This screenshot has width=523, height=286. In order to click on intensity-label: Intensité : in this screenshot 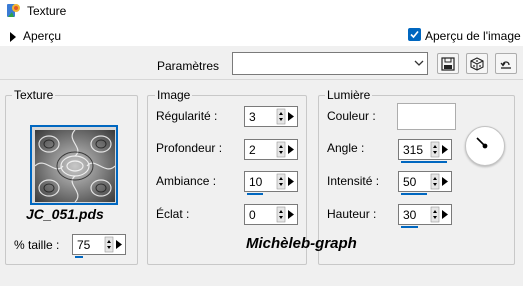, I will do `click(353, 181)`.